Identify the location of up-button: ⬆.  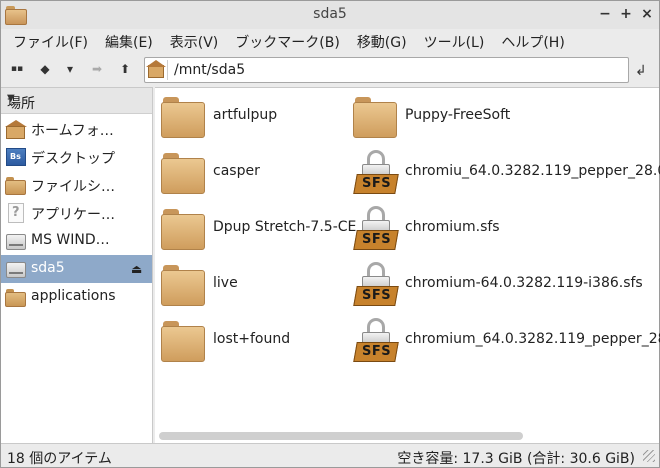
(125, 69).